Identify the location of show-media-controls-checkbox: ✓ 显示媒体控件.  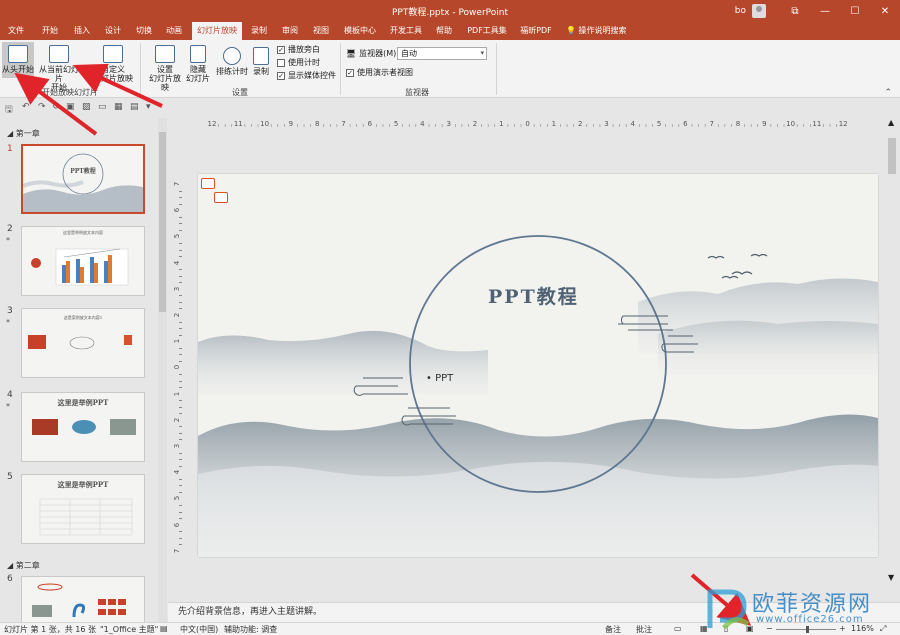
(306, 75).